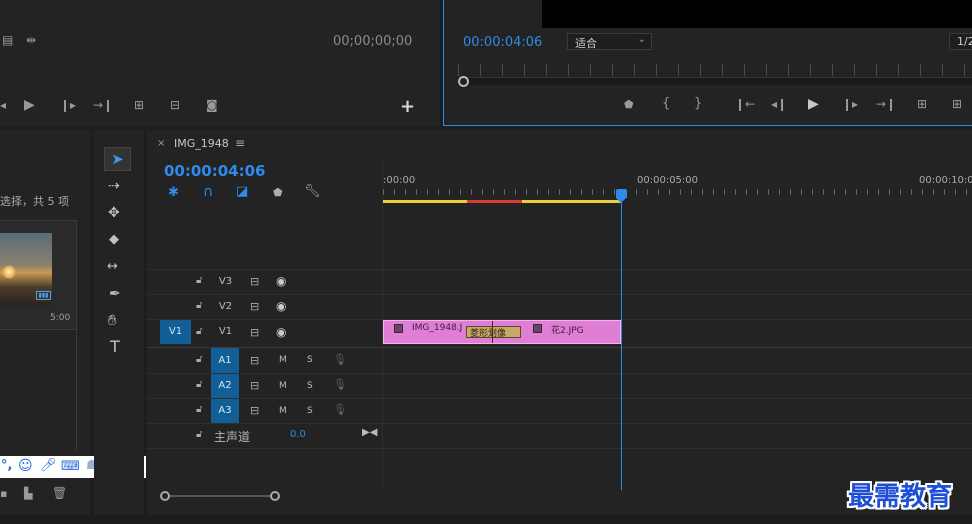 Image resolution: width=972 pixels, height=524 pixels. What do you see at coordinates (6, 465) in the screenshot?
I see `punctuation-icon: °,` at bounding box center [6, 465].